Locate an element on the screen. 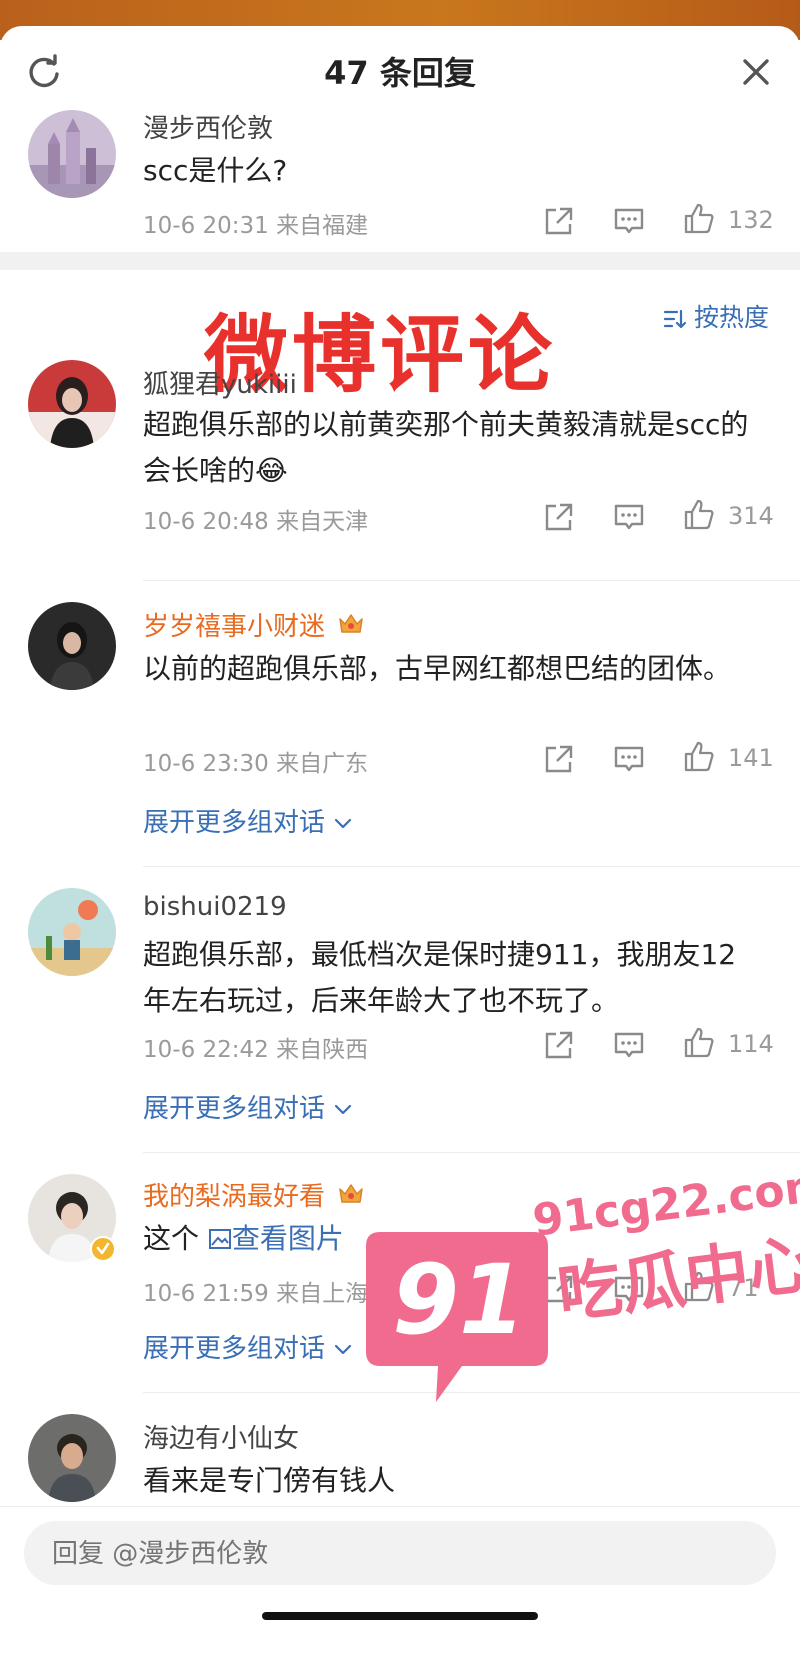 This screenshot has height=1665, width=800. comment-username: 我的梨涡最好看 is located at coordinates (254, 1195).